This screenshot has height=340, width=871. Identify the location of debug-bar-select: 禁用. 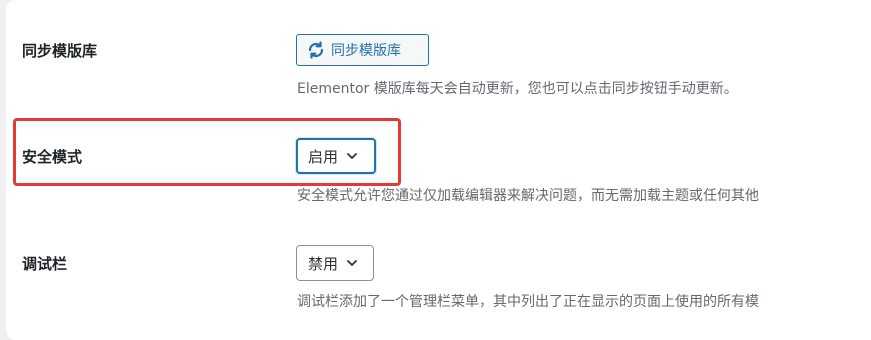
(335, 263).